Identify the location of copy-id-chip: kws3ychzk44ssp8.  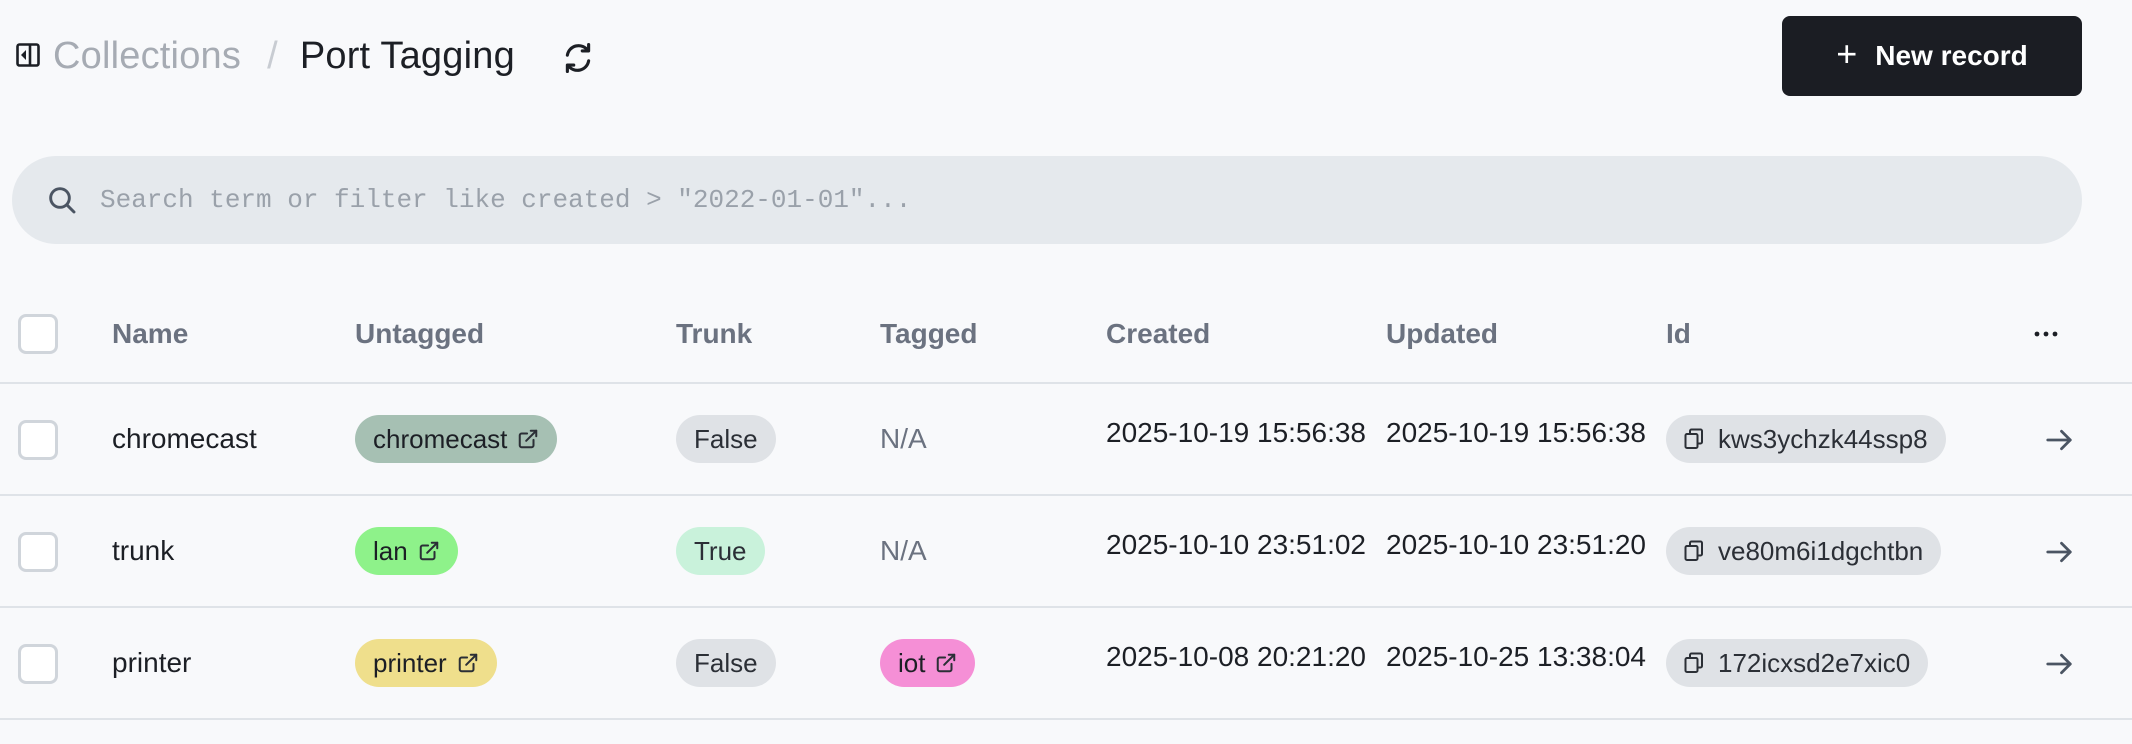
(1806, 439).